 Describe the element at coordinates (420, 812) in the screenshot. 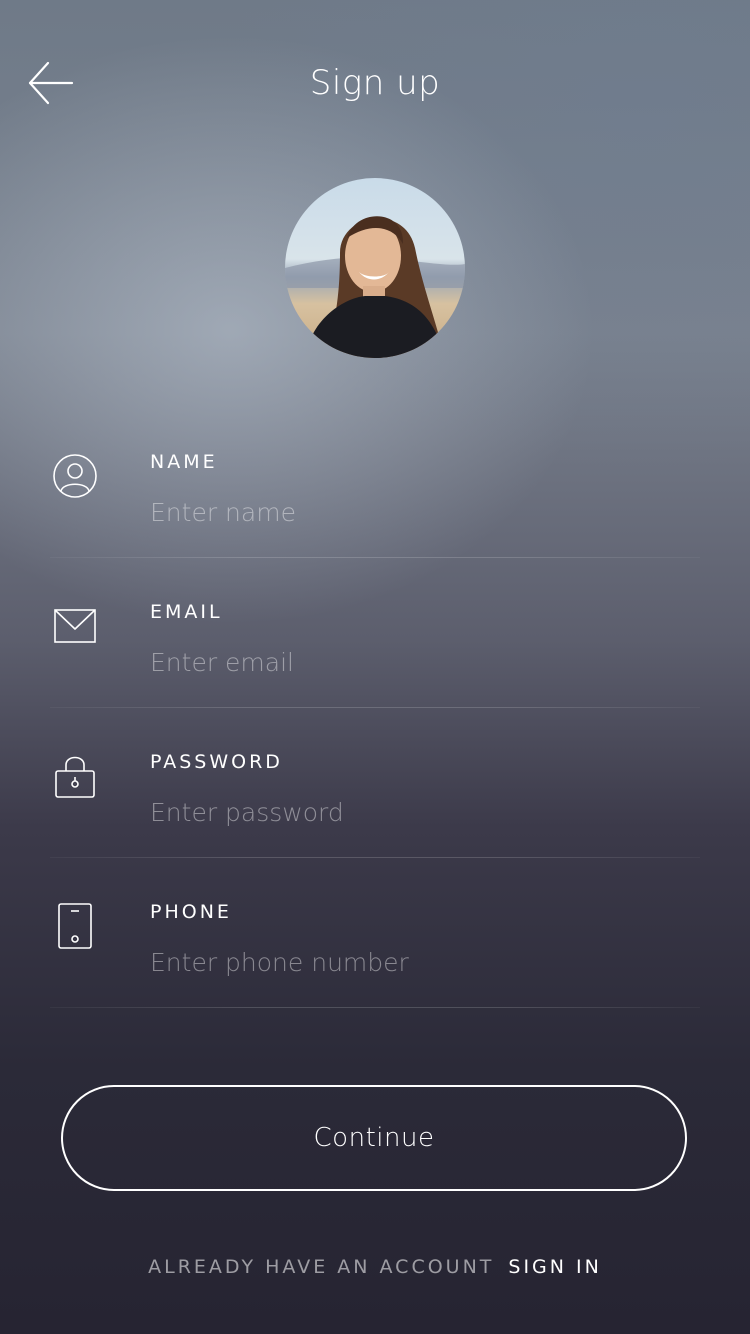

I see `password-input` at that location.